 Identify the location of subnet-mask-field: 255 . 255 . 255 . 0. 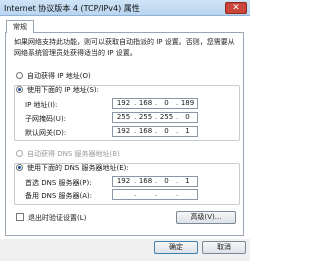
(155, 117).